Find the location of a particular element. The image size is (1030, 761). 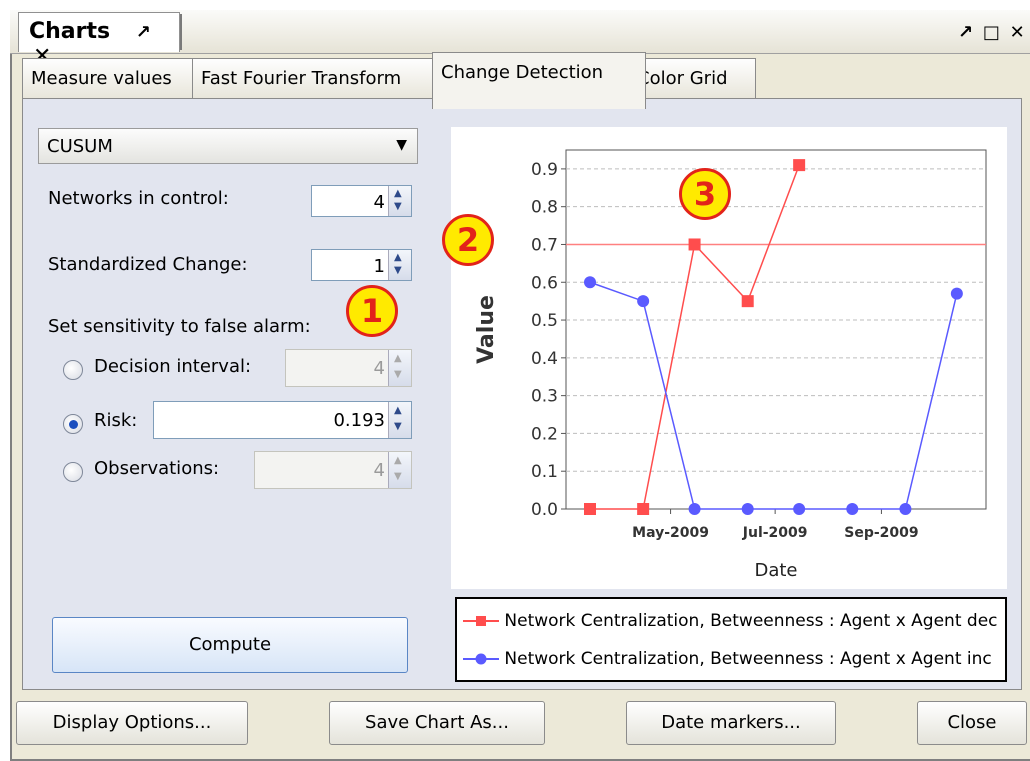

standardized-change-spinner: 1 ▲ ▼ is located at coordinates (361, 265).